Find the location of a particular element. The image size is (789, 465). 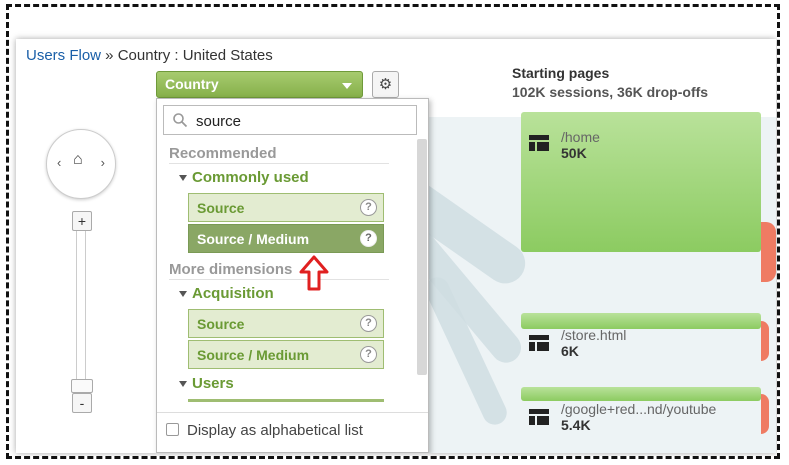

dimension-label: Country is located at coordinates (192, 84).